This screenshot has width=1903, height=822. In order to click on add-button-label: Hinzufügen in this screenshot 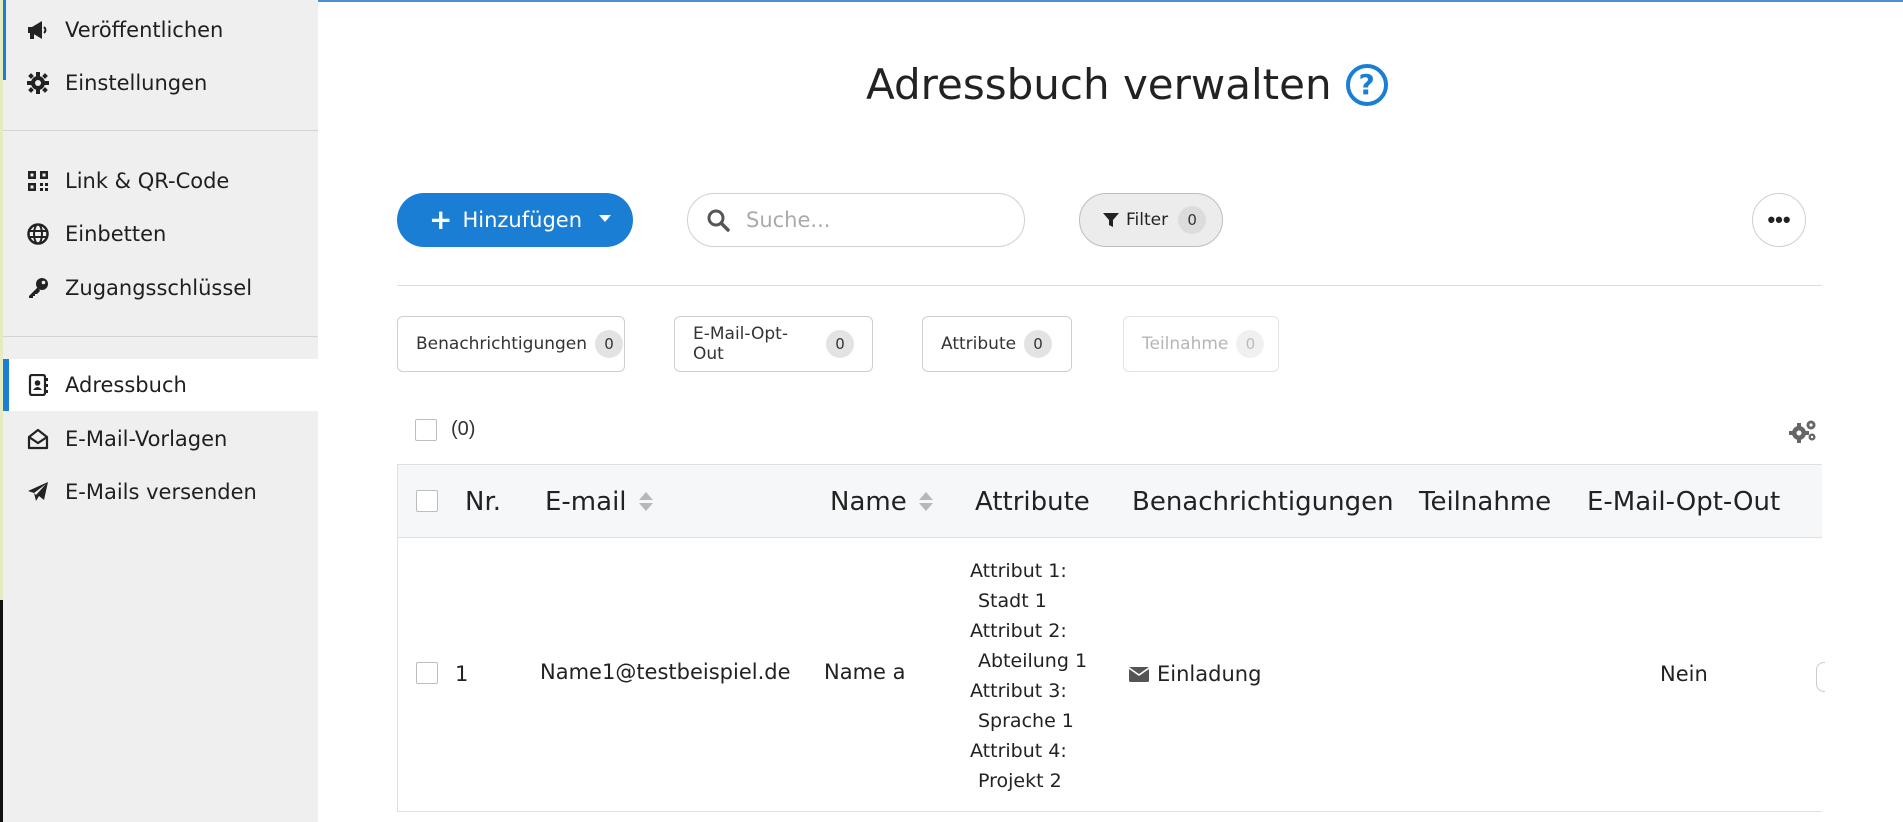, I will do `click(522, 220)`.